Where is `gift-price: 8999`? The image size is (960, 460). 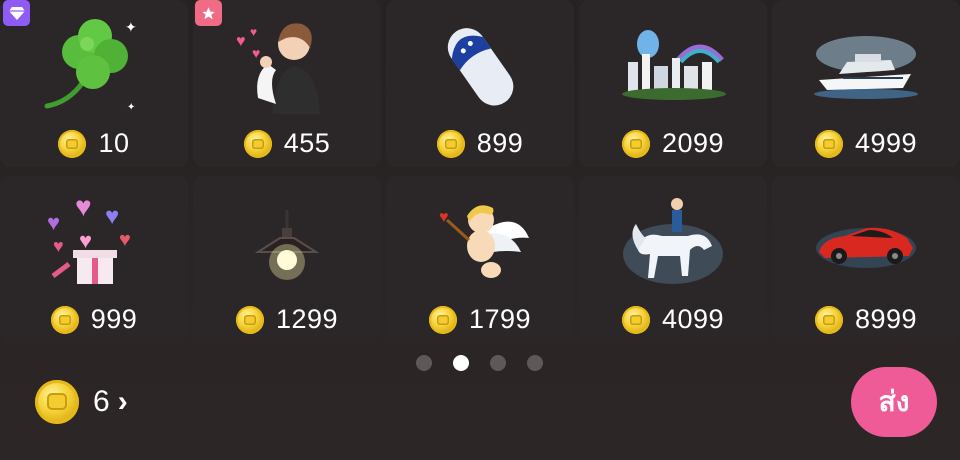
gift-price: 8999 is located at coordinates (866, 319).